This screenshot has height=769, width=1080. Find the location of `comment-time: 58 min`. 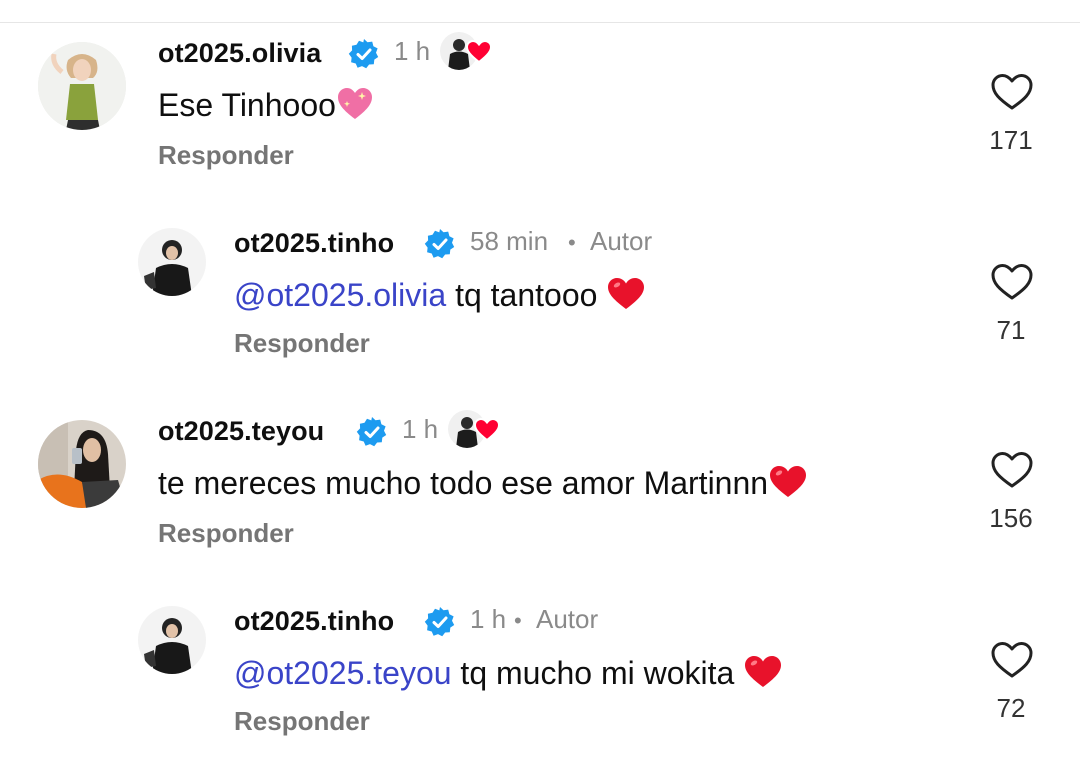

comment-time: 58 min is located at coordinates (509, 241).